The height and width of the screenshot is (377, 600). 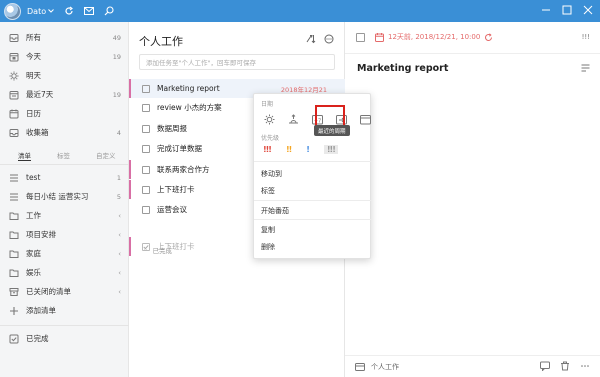 I want to click on search-icon, so click(x=109, y=11).